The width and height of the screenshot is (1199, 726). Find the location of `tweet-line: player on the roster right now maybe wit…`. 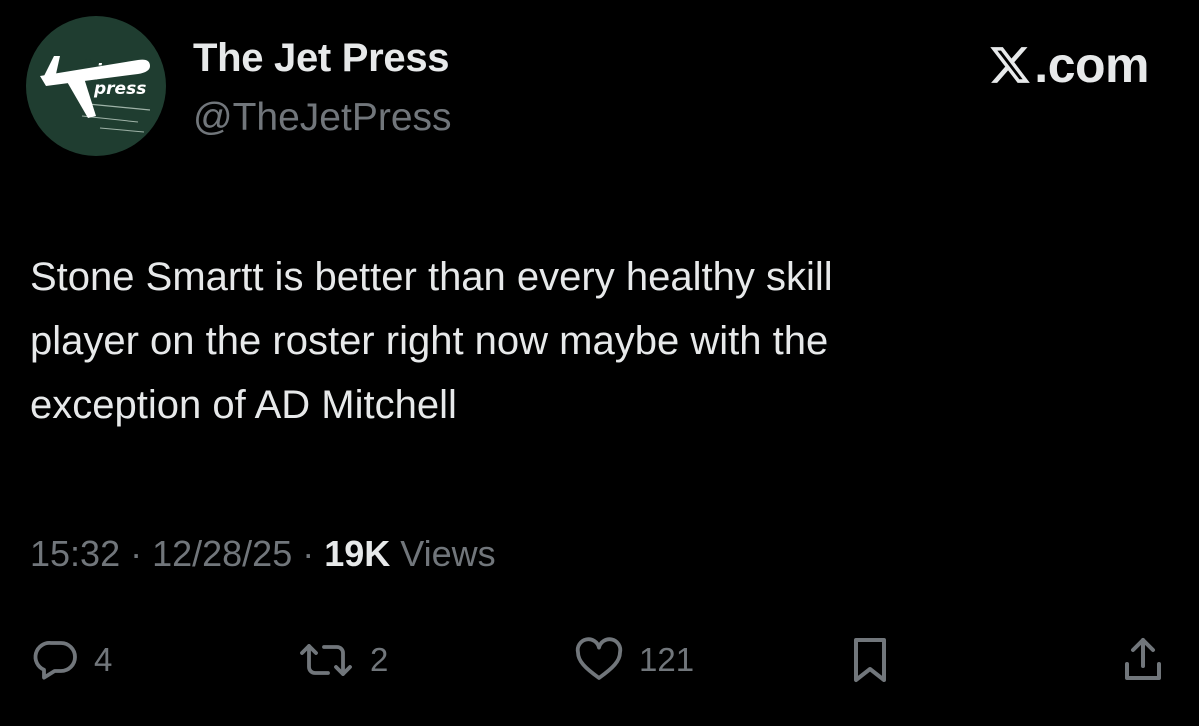

tweet-line: player on the roster right now maybe wit… is located at coordinates (429, 341).